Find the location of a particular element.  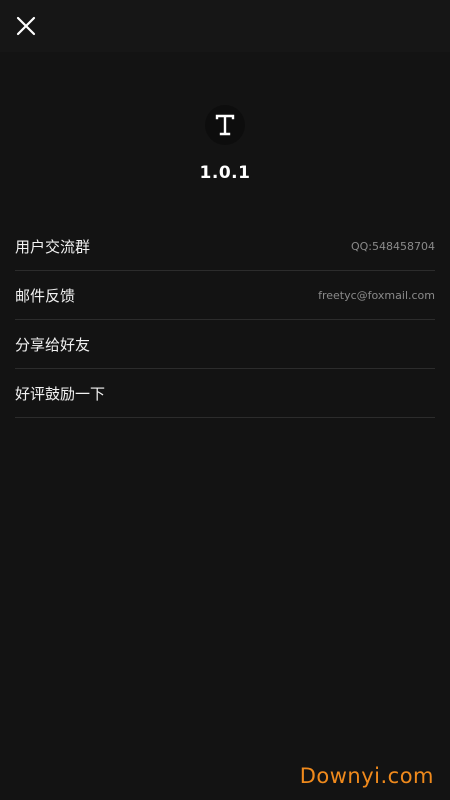

menu-item-label: 邮件反馈 is located at coordinates (45, 296).